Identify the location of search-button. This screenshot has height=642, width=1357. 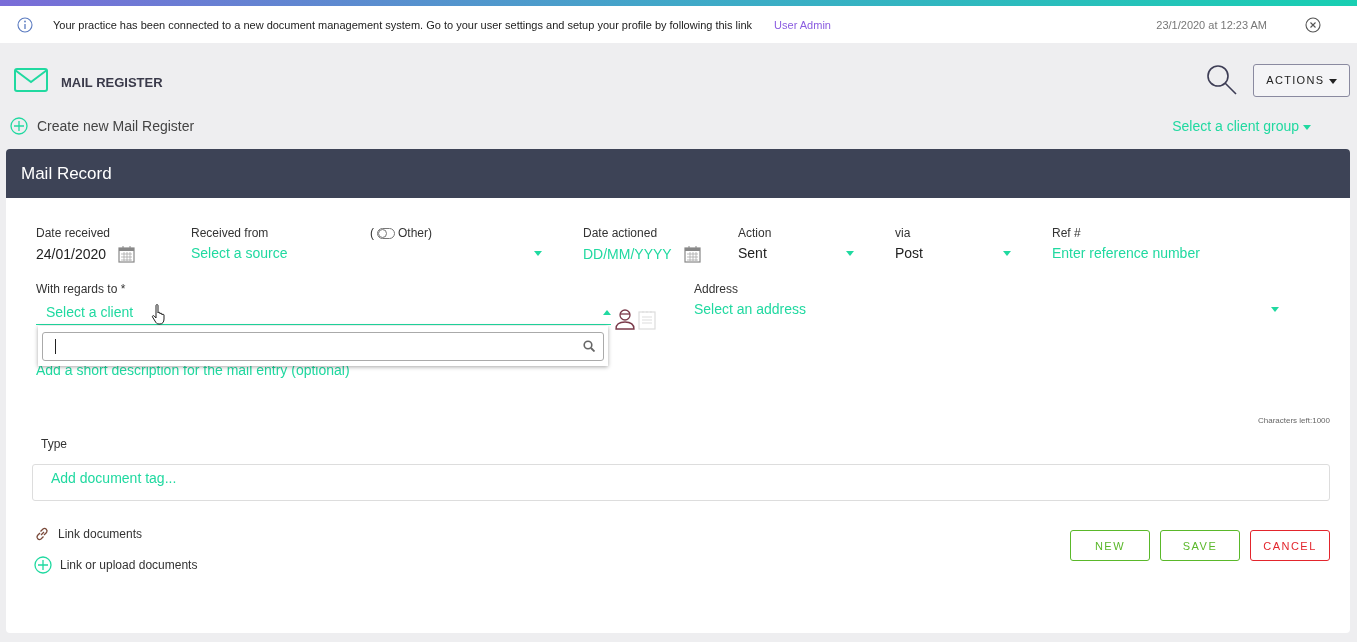
(1222, 80).